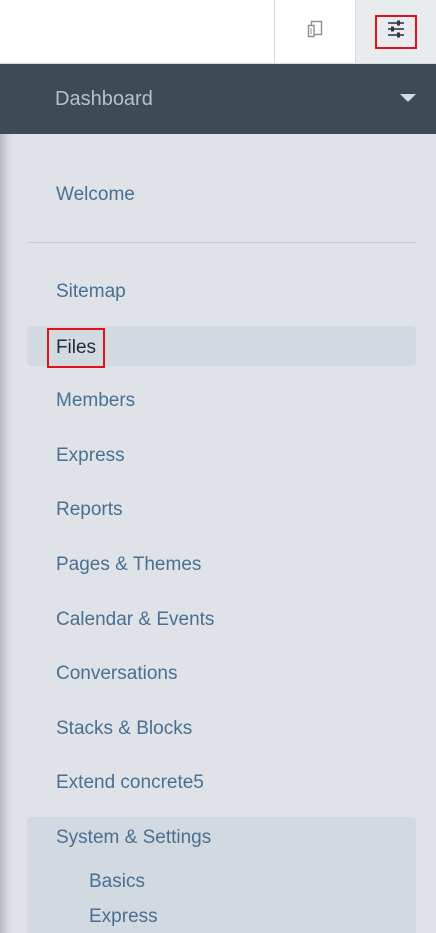 The image size is (436, 933). I want to click on sitemap-button, so click(314, 31).